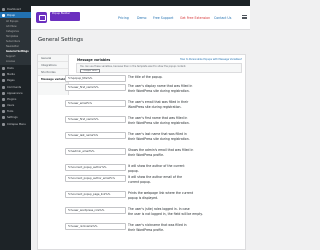 Image resolution: width=320 pixels, height=250 pixels. What do you see at coordinates (12, 47) in the screenshot?
I see `sidebar-item-label: Newsletter` at bounding box center [12, 47].